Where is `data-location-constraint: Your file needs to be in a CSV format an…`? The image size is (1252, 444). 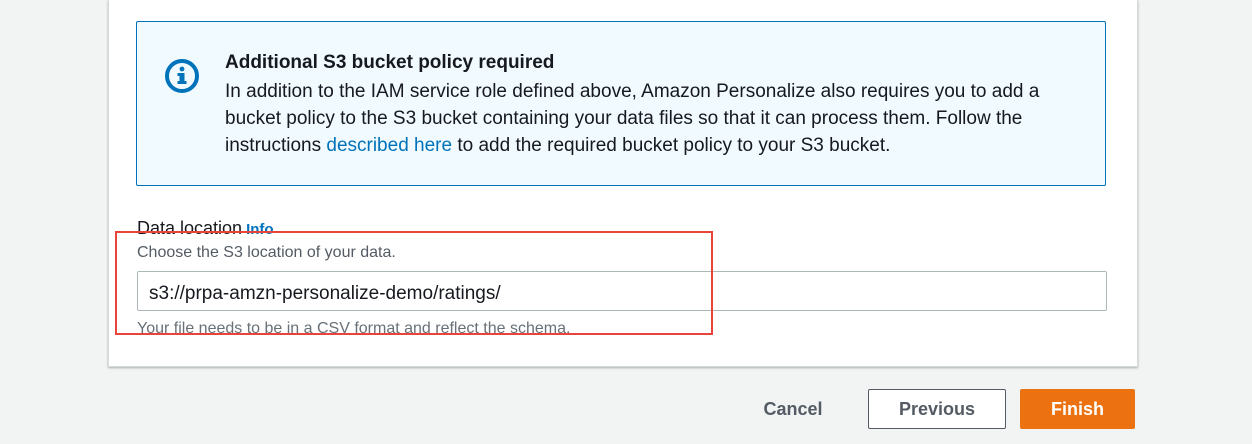 data-location-constraint: Your file needs to be in a CSV format an… is located at coordinates (354, 328).